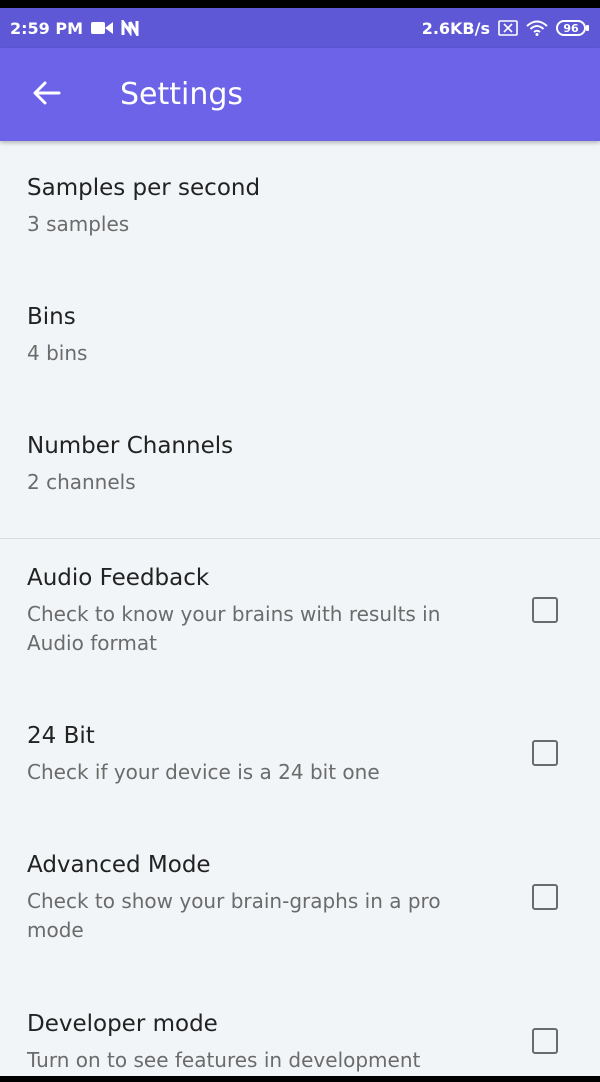  What do you see at coordinates (57, 353) in the screenshot?
I see `pref-summary: 4 bins` at bounding box center [57, 353].